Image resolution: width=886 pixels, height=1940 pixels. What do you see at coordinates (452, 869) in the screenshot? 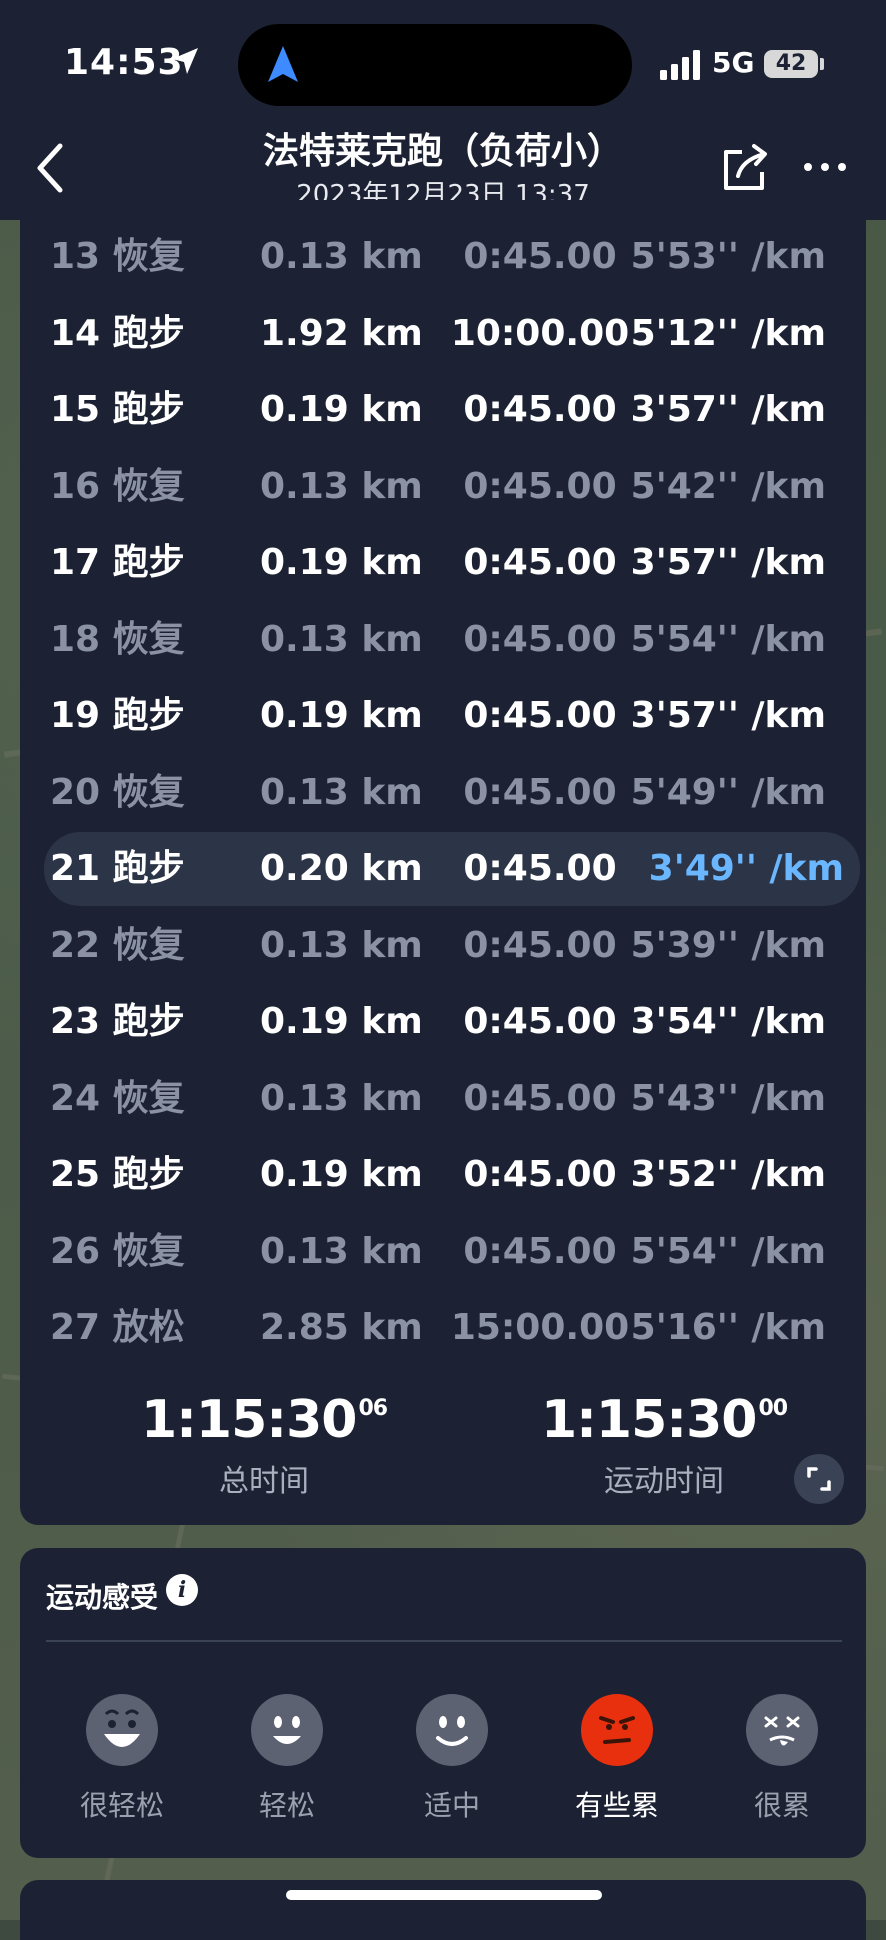
I see `lap-row: 21 跑步 0.20 km 0:45.00 3'49'' /km` at bounding box center [452, 869].